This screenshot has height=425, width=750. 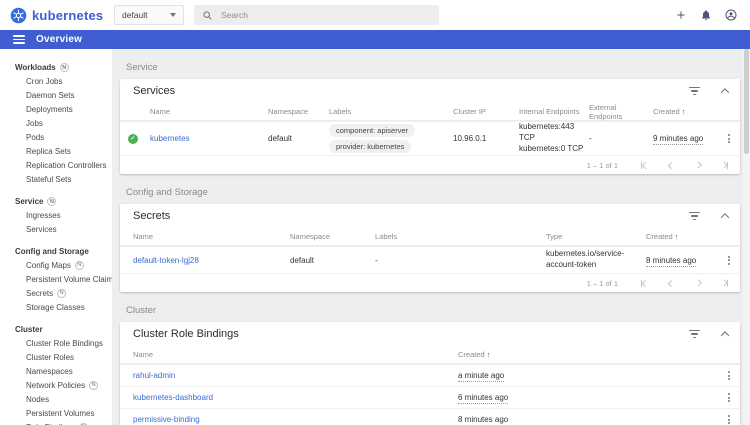 I want to click on header-actions, so click(x=706, y=15).